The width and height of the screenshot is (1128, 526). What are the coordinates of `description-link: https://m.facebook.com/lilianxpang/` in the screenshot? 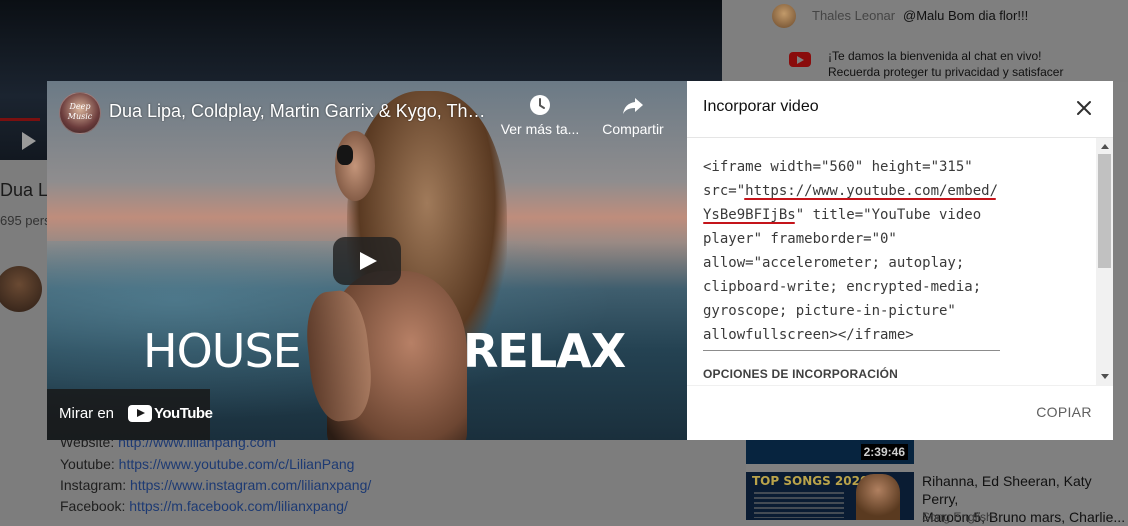 It's located at (238, 506).